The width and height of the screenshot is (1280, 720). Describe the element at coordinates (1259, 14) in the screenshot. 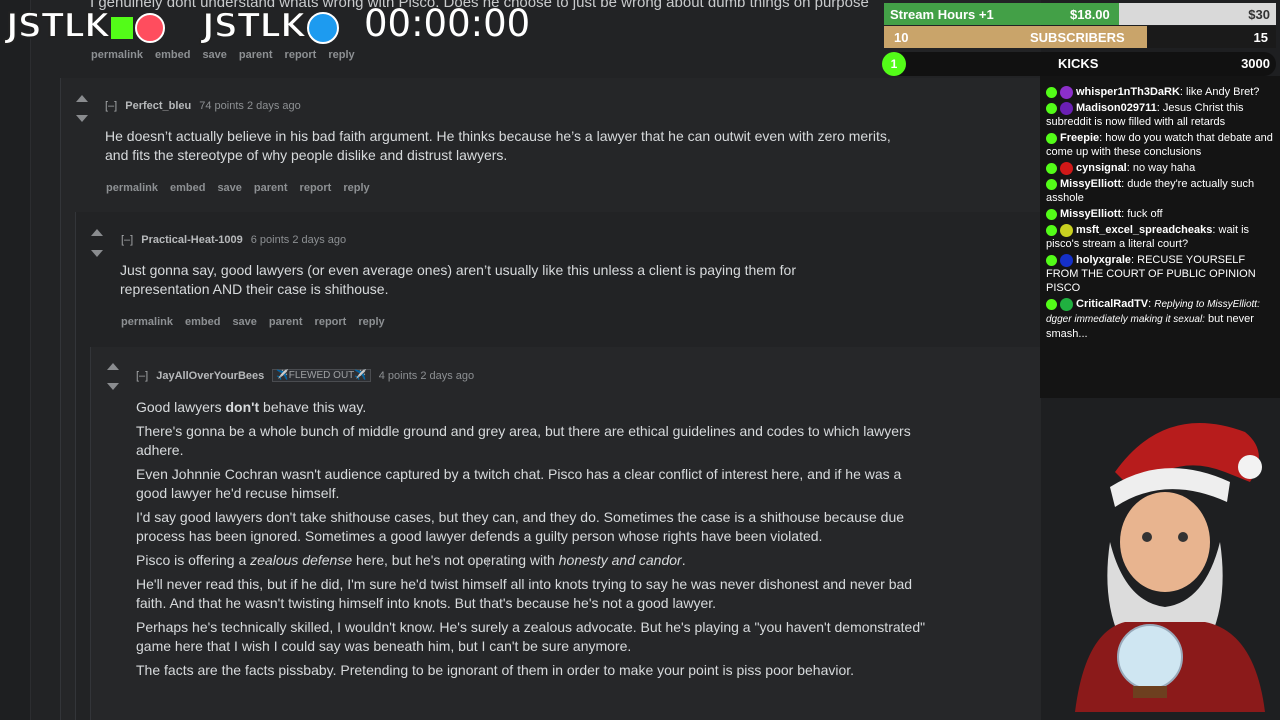

I see `stream-hours-target: $30` at that location.